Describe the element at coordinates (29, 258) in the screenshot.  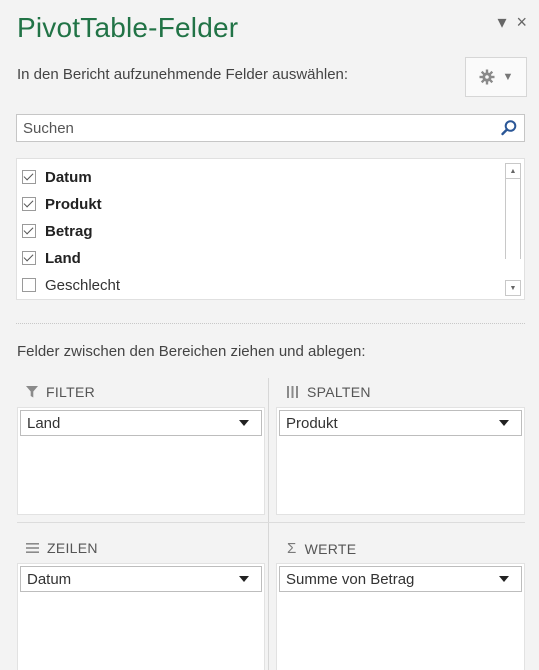
I see `field-checkbox-land` at that location.